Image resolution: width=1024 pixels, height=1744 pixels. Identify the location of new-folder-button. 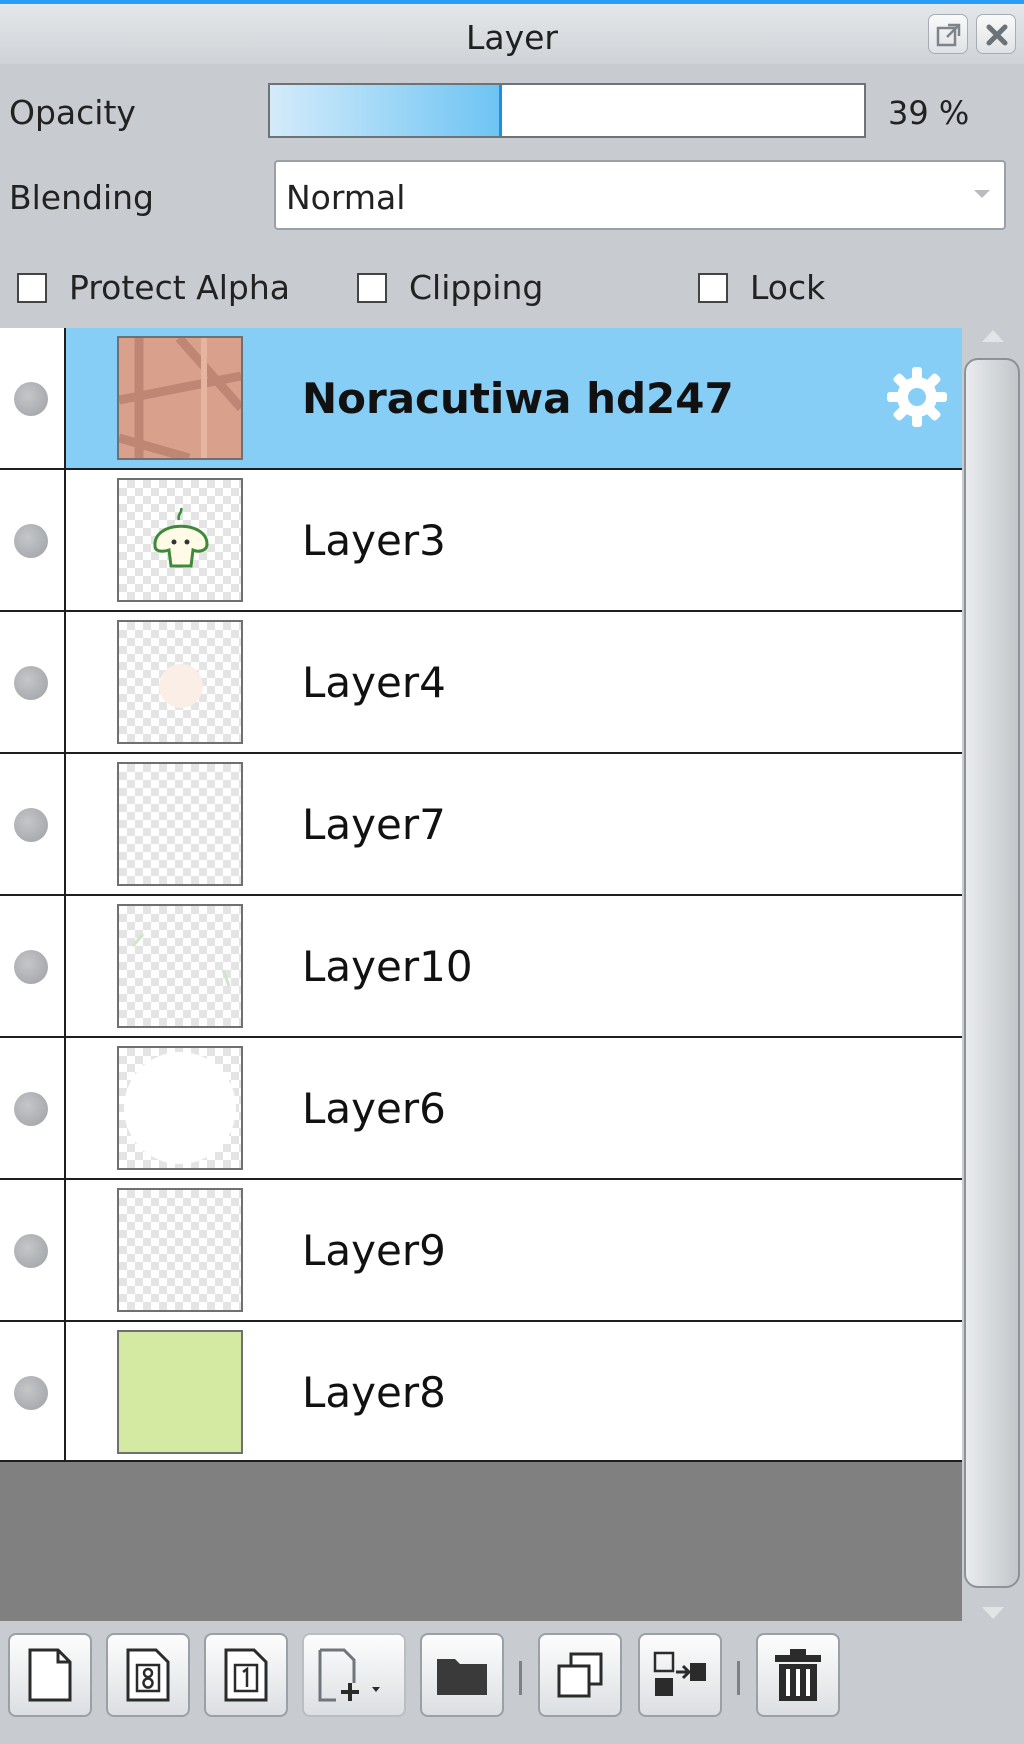
(462, 1675).